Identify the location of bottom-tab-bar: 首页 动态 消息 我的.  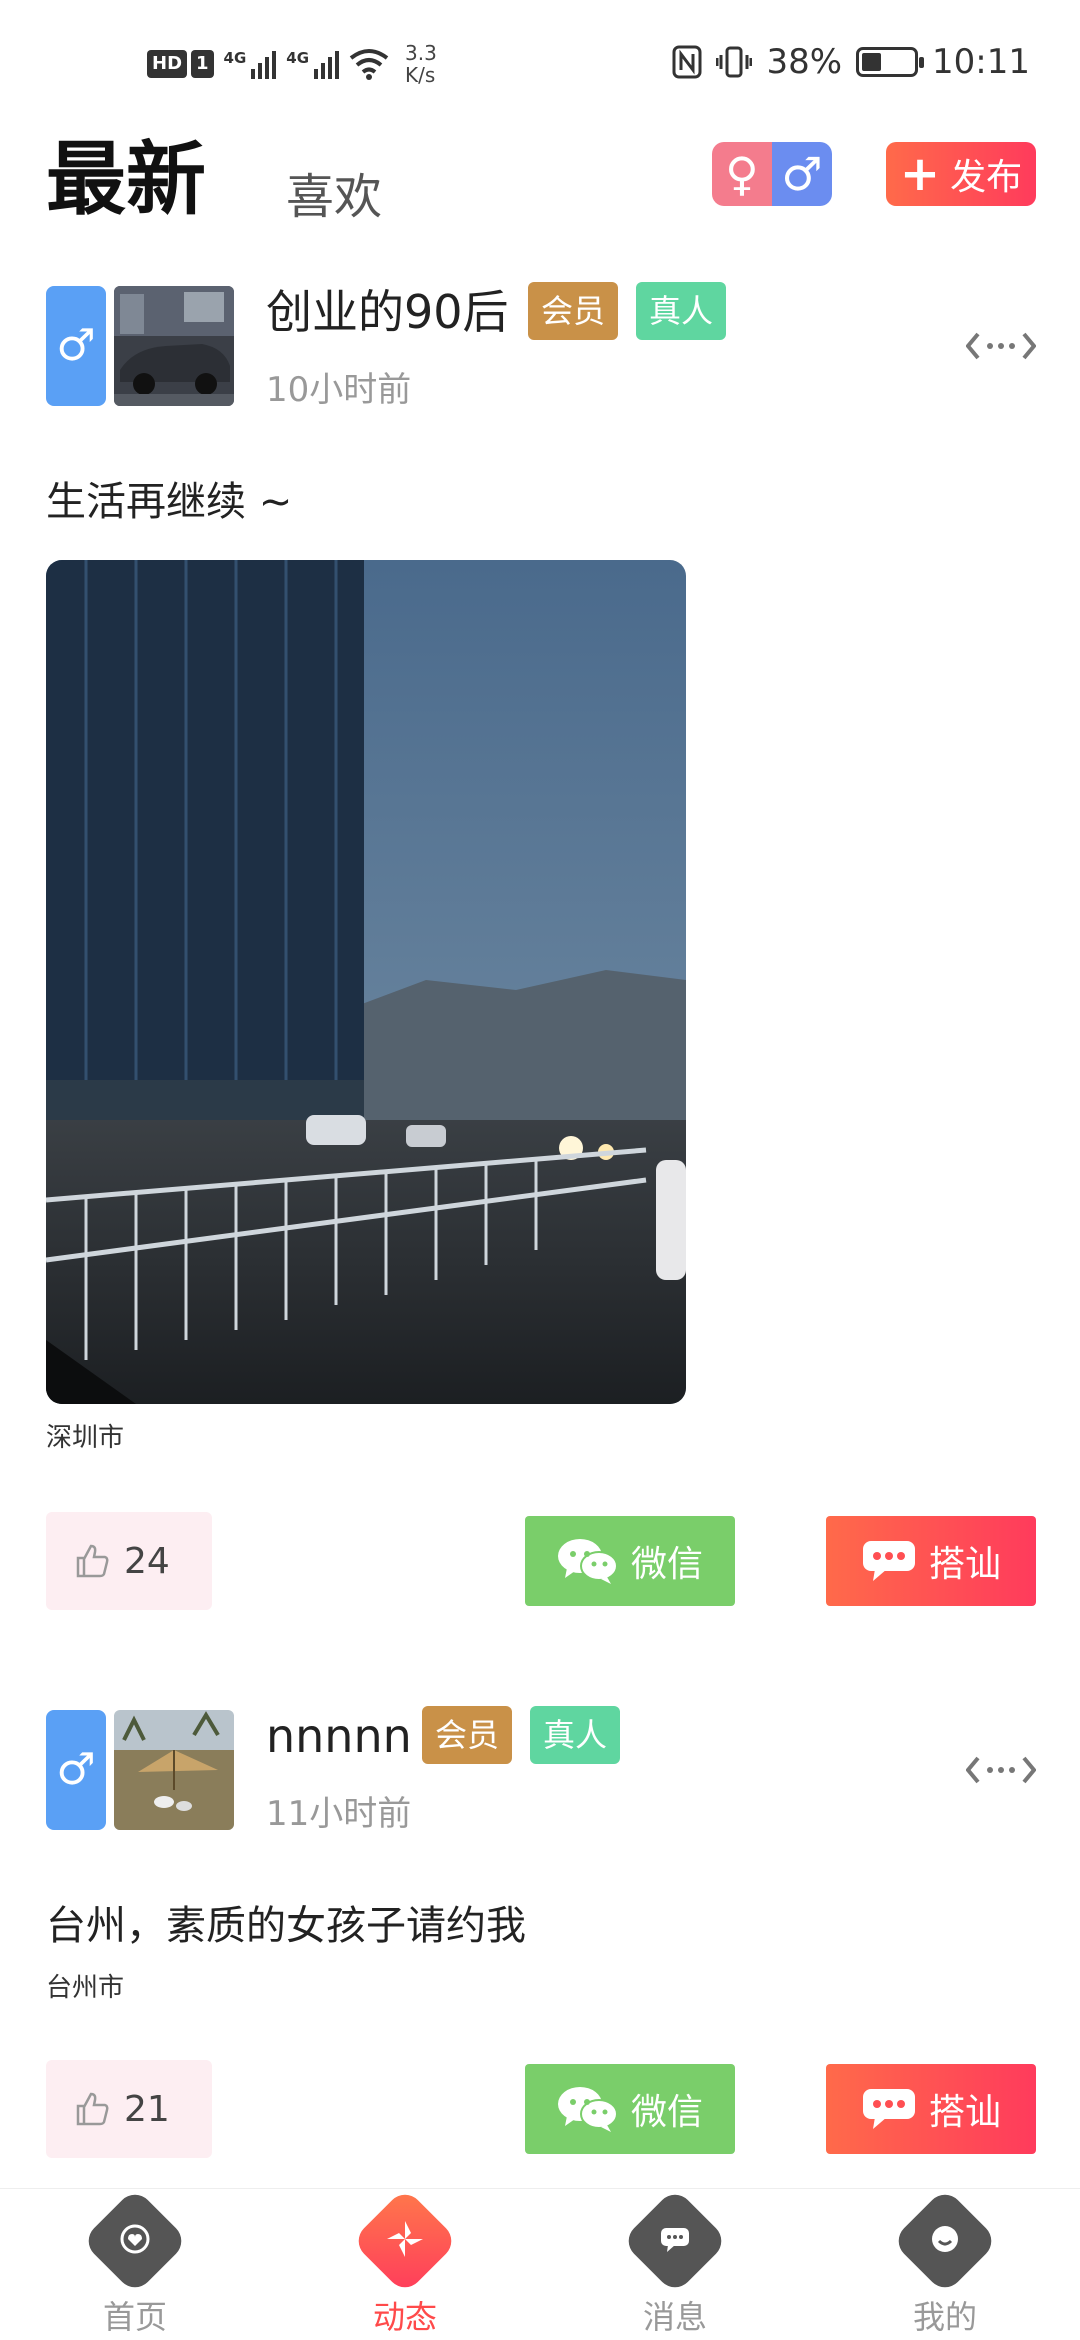
(540, 2263).